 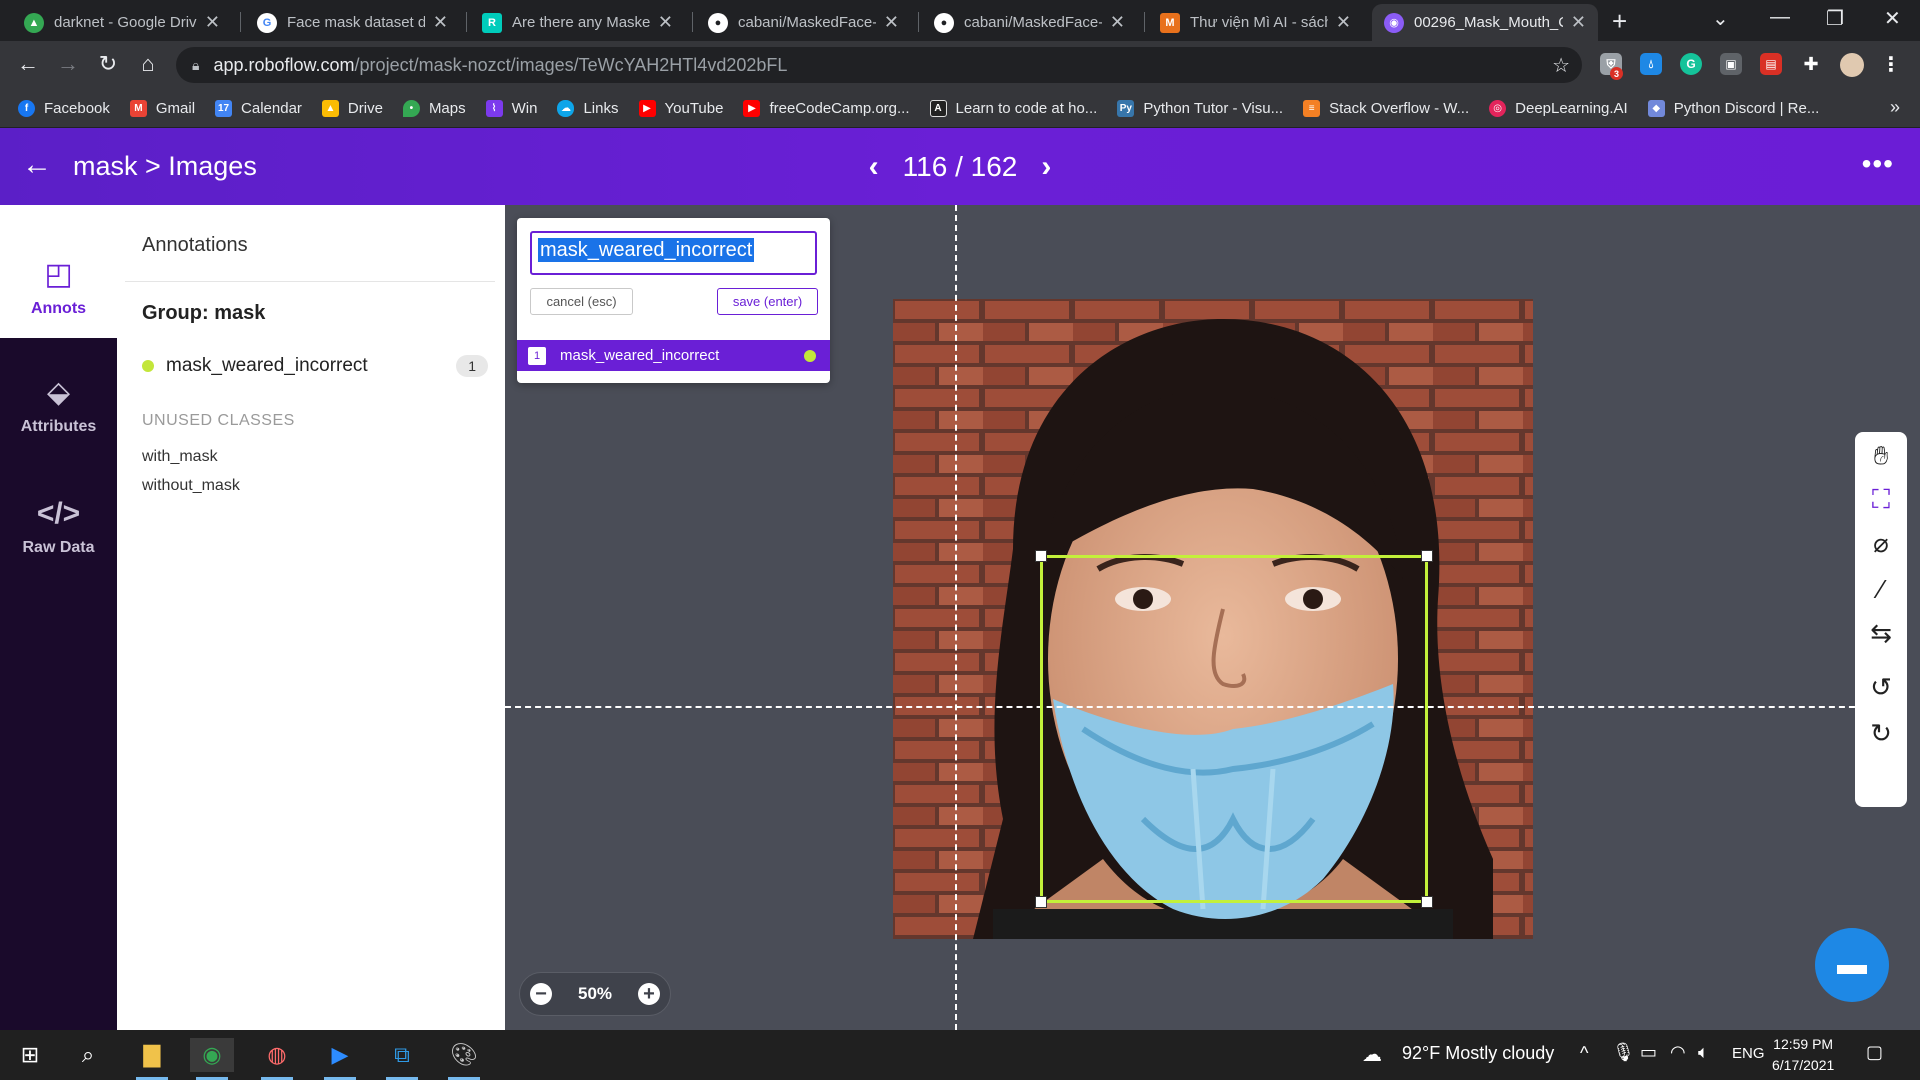 I want to click on redo-icon: ↻, so click(x=1881, y=733).